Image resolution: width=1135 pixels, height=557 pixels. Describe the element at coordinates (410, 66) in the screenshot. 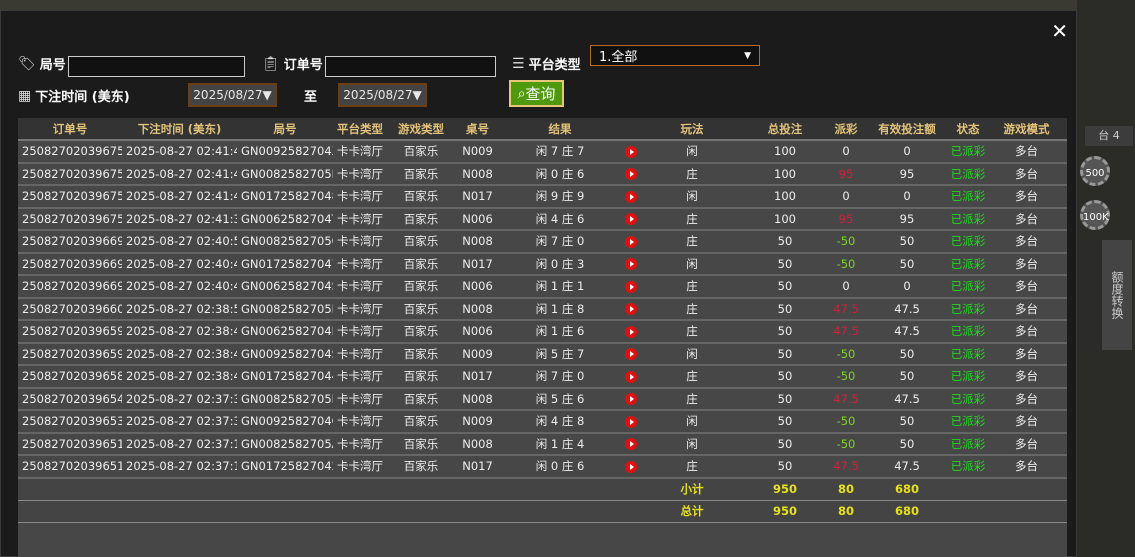

I see `order-input` at that location.